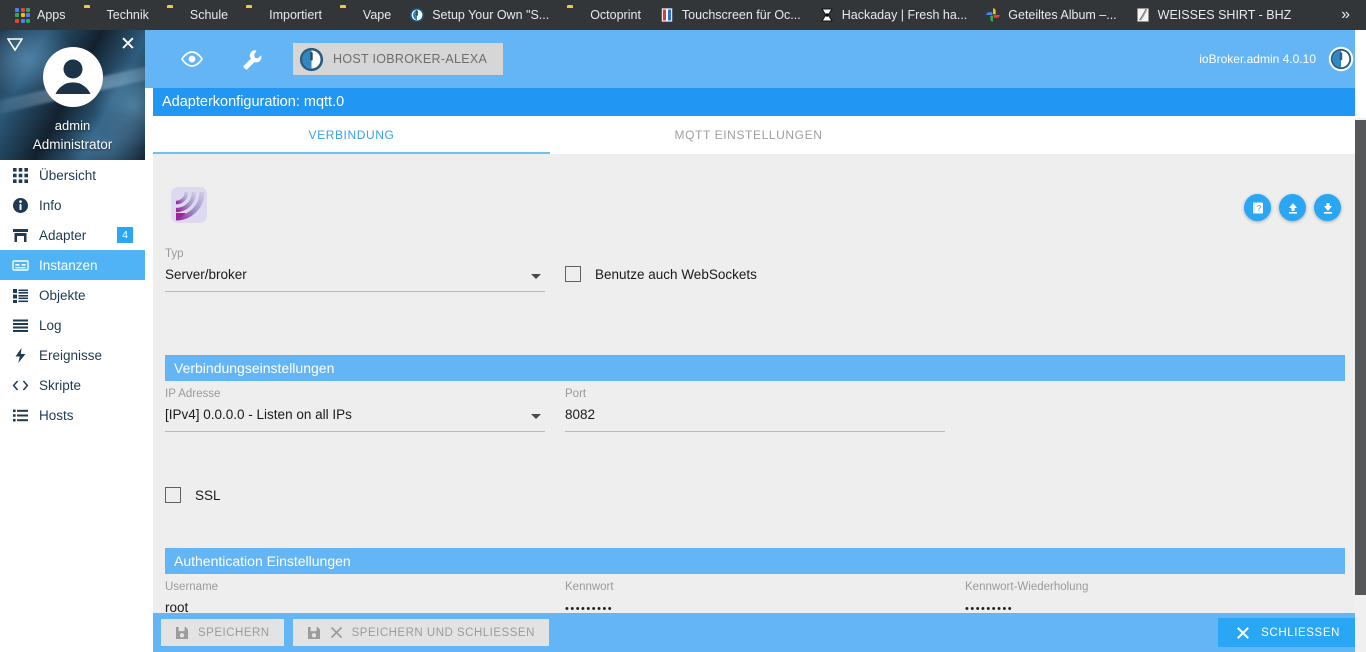  Describe the element at coordinates (20, 205) in the screenshot. I see `info-icon` at that location.